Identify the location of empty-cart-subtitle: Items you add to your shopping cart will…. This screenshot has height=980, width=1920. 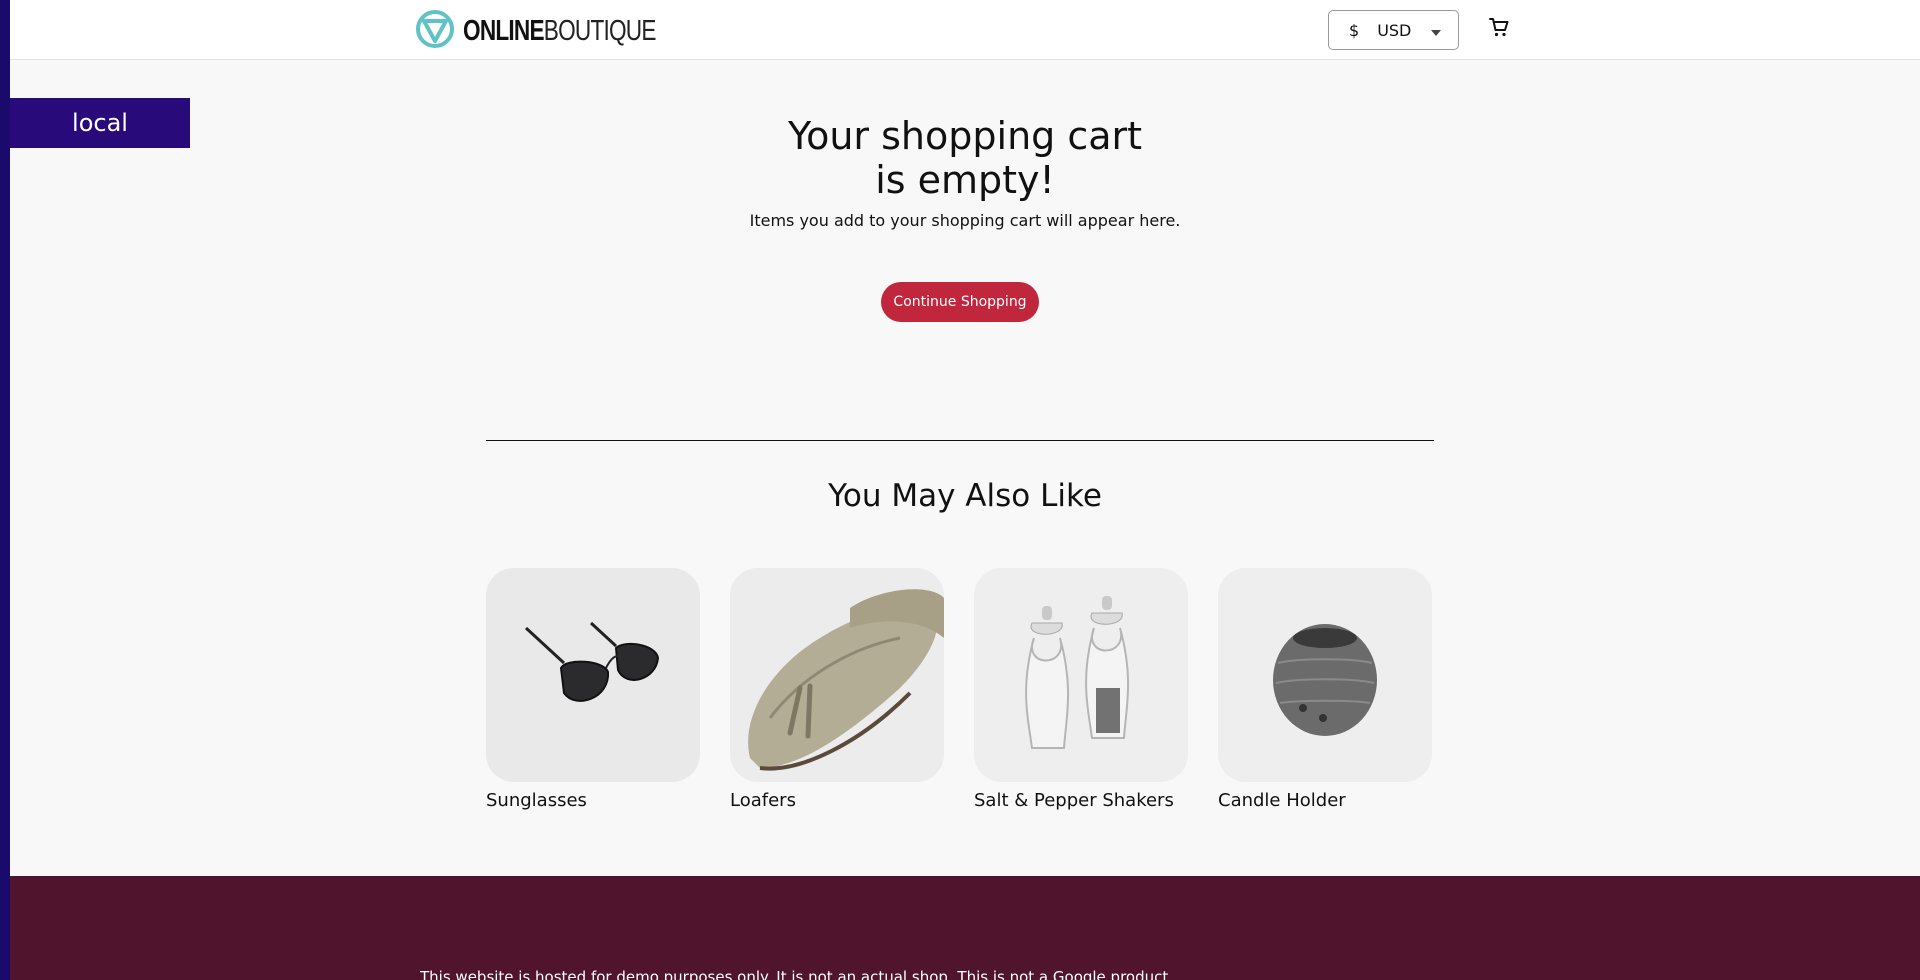
(965, 220).